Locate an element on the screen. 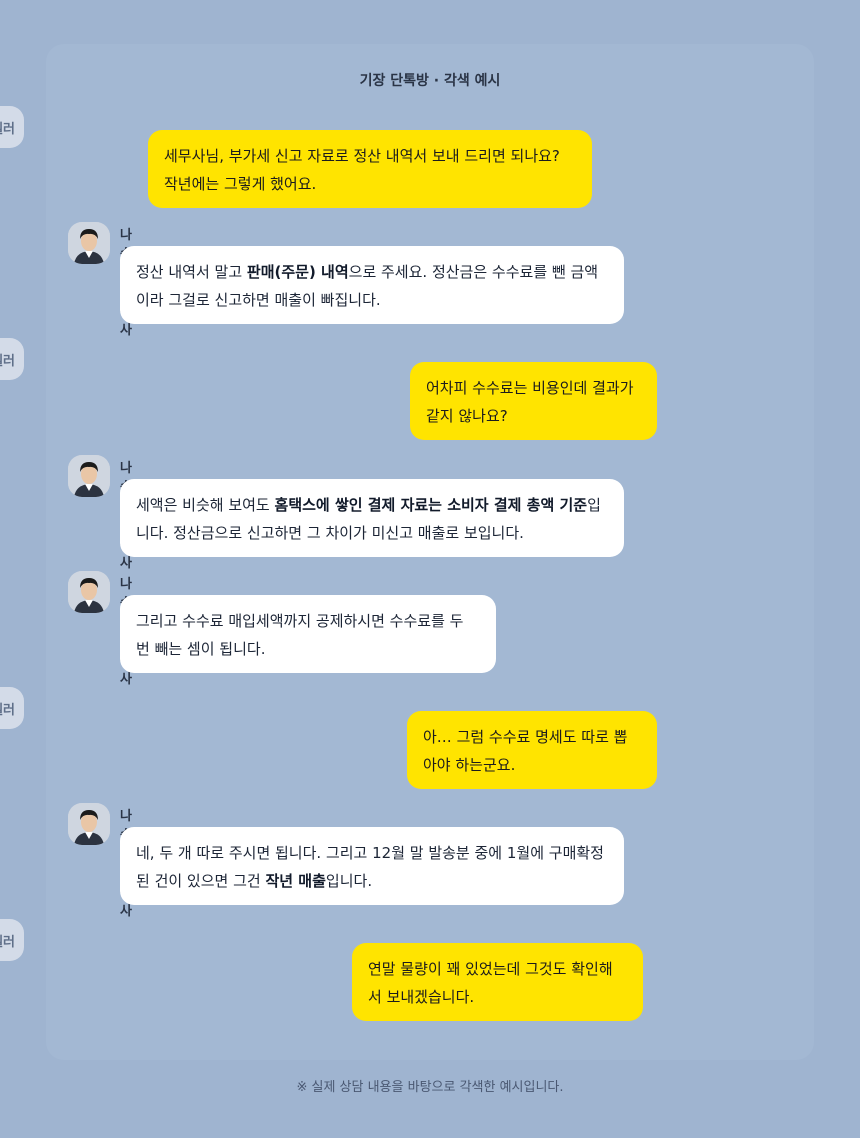  bubble-line: 세무사님, 부가세 신고 자료로 정산 내역서 보내 드리면 되나요? is located at coordinates (362, 156).